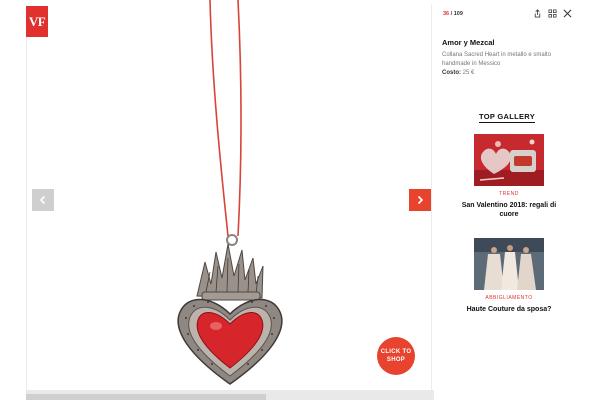  I want to click on slide-total: 109, so click(458, 14).